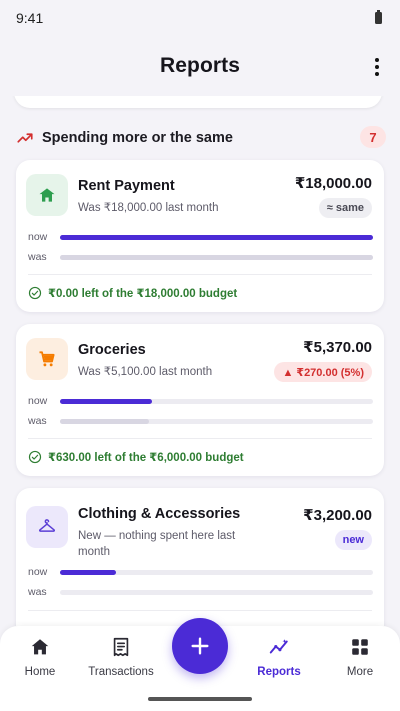 Image resolution: width=400 pixels, height=711 pixels. I want to click on chart-icon, so click(278, 646).